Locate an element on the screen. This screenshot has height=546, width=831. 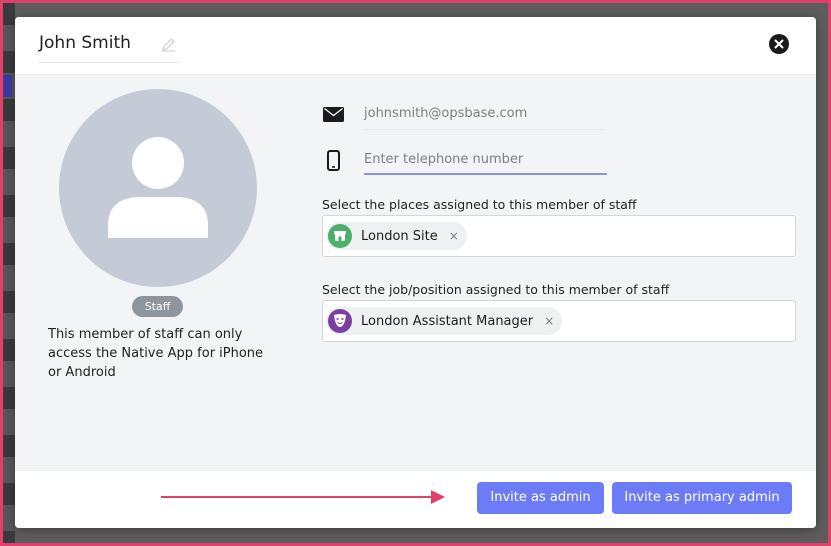
position-chip: London Assistant Manager × is located at coordinates (444, 321).